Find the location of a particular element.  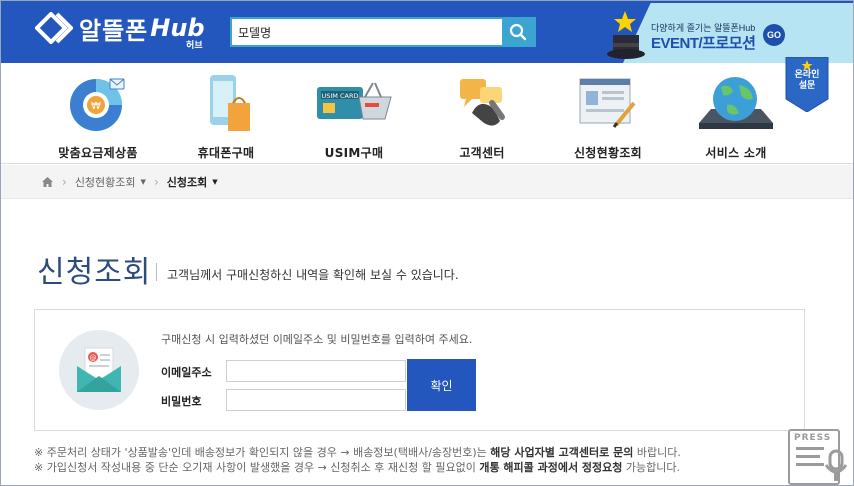

top-header: 알뜰폰 Hub허브 다양하게 즐기는 알뜰폰Hub EVENT/프로모션 GO is located at coordinates (427, 32).